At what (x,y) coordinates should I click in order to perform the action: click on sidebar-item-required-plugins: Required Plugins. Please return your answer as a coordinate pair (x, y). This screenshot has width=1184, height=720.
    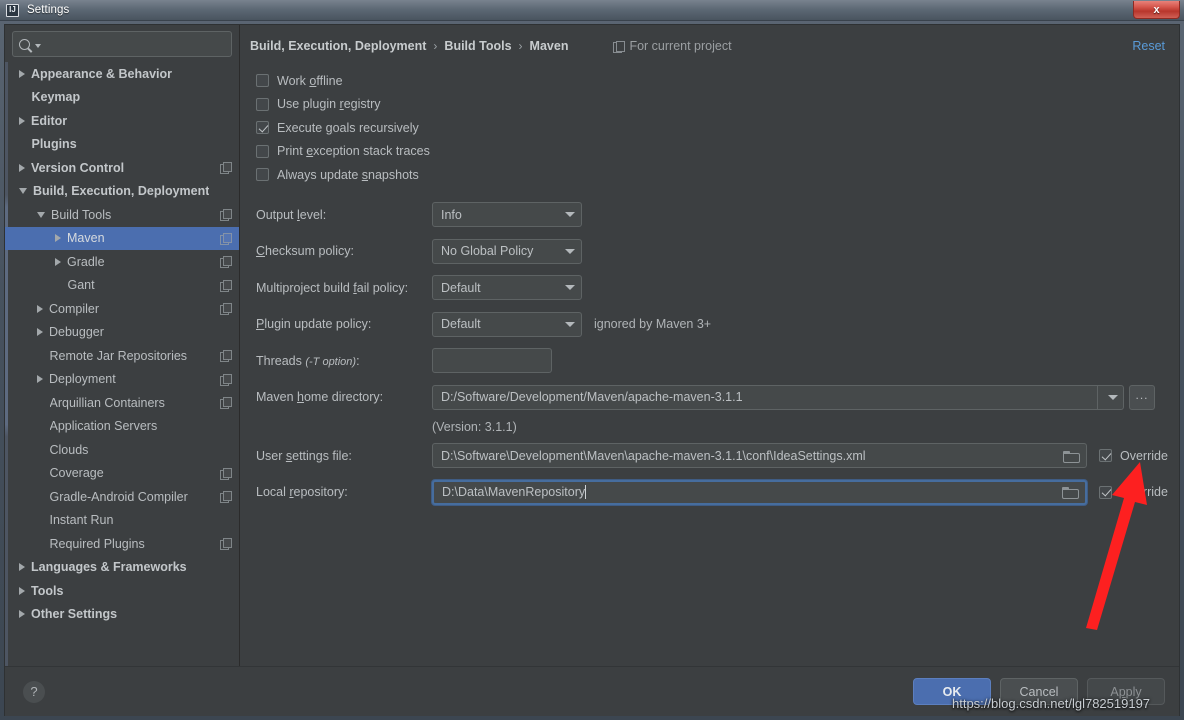
    Looking at the image, I should click on (122, 544).